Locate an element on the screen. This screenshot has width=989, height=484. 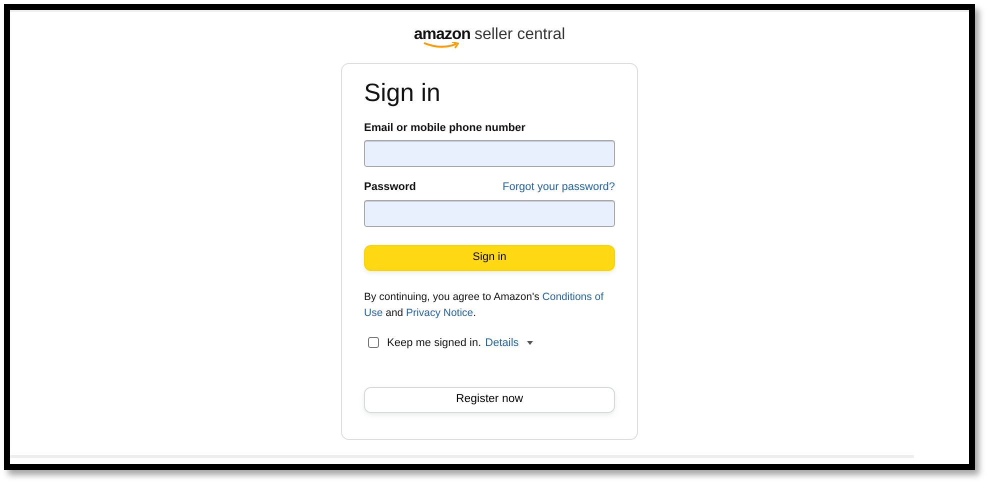
password-field is located at coordinates (489, 213).